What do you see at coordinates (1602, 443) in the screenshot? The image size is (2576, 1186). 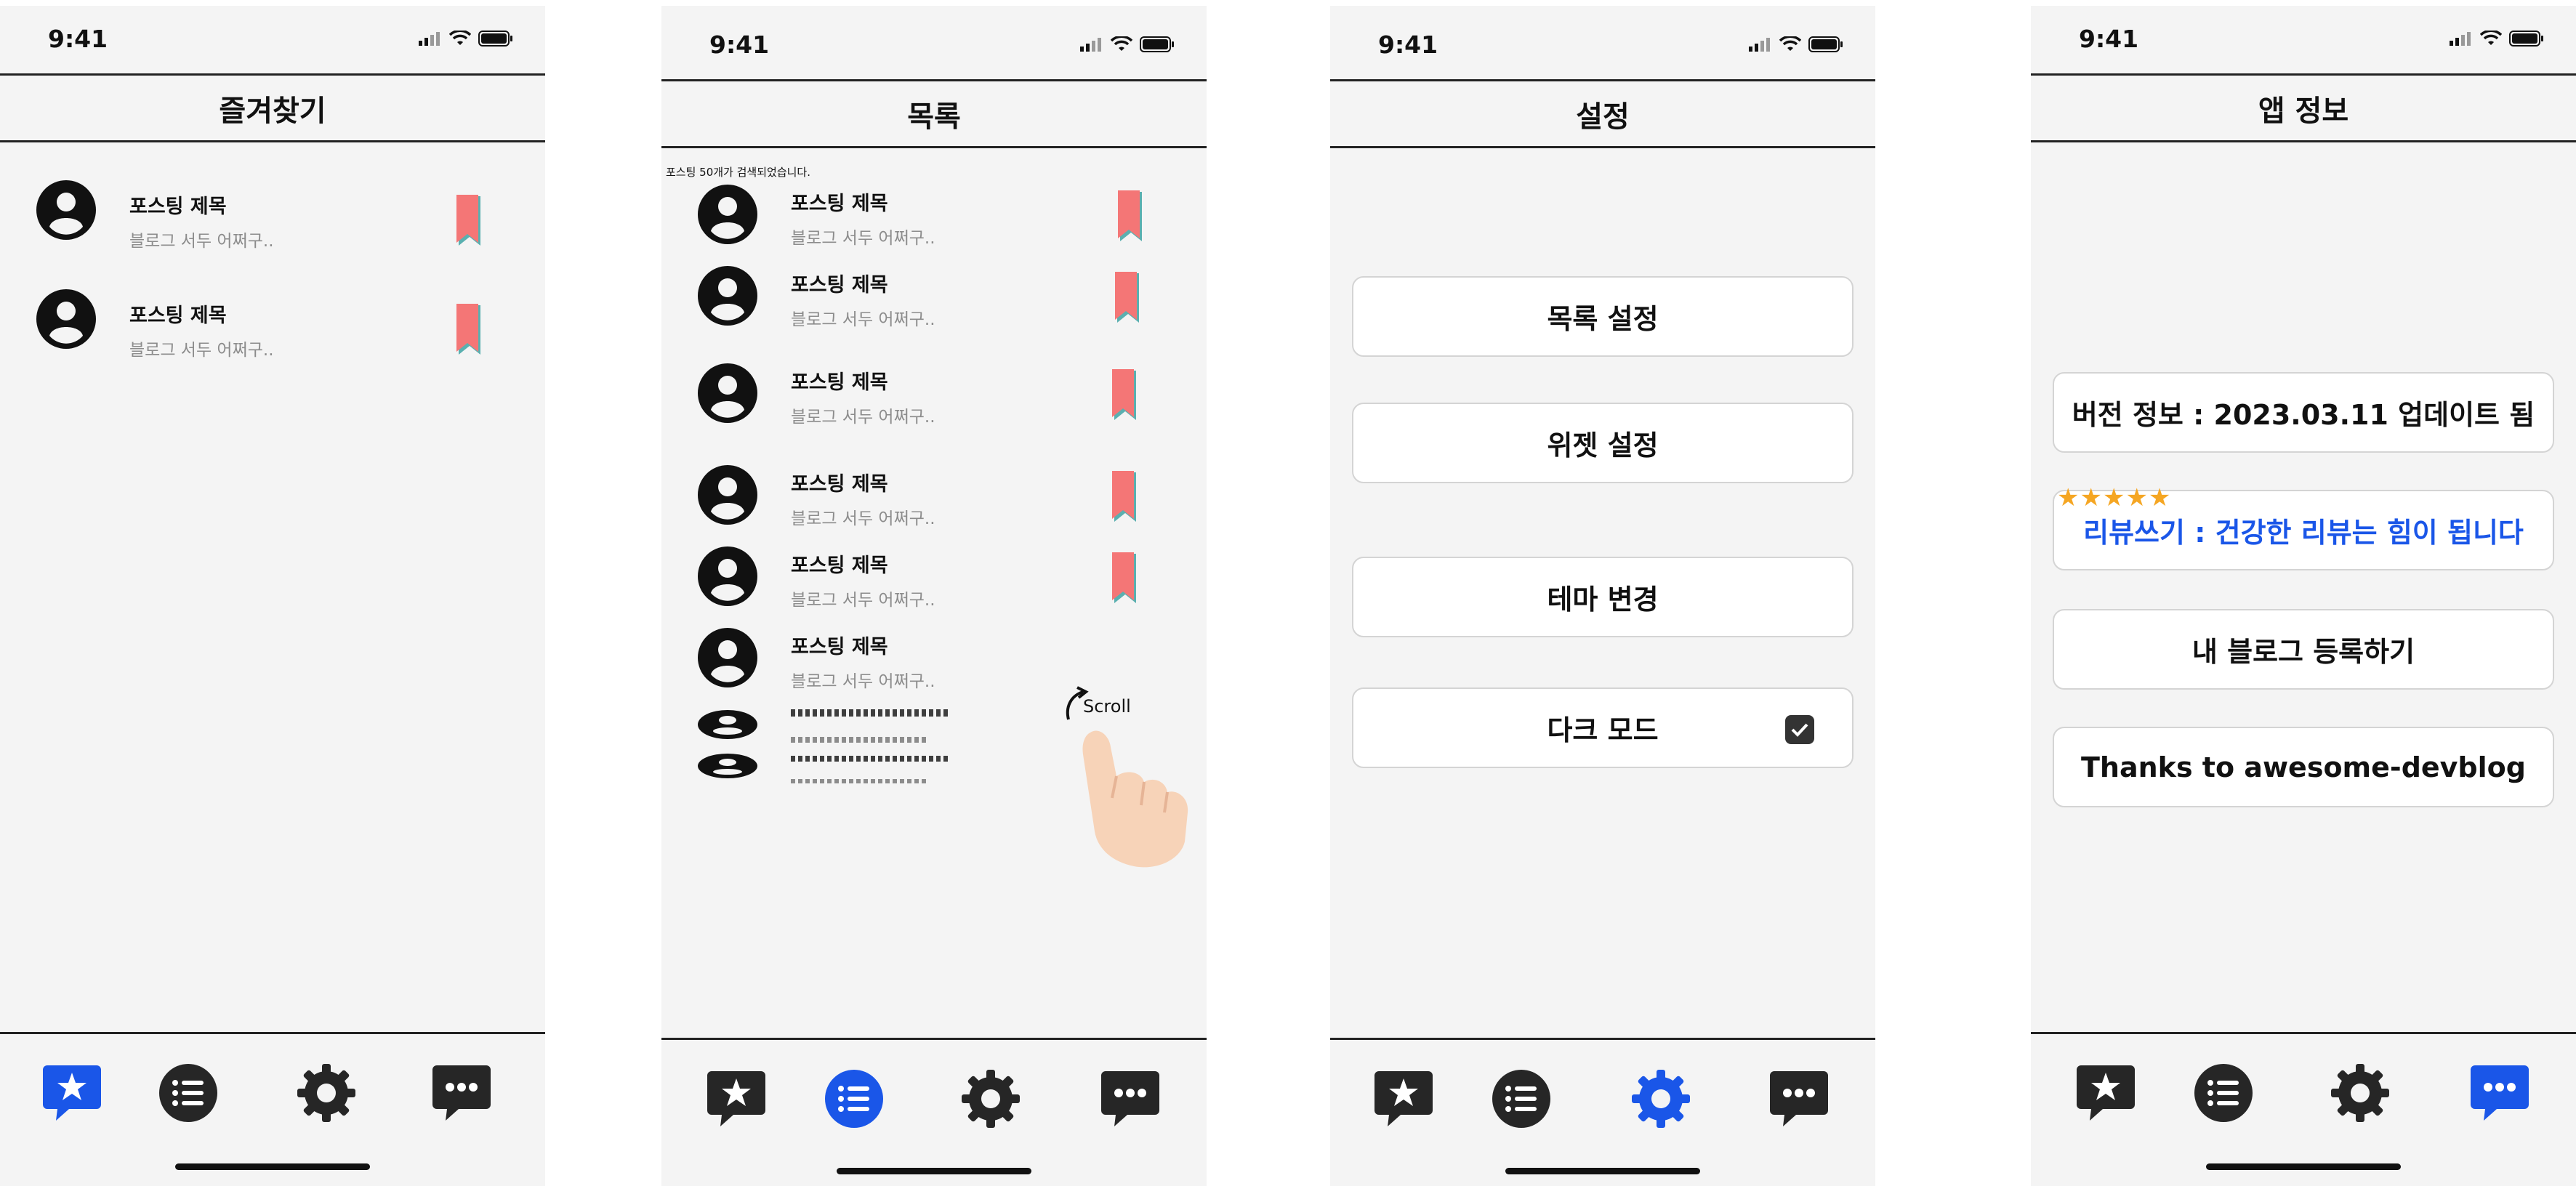 I see `widget-settings-button: 위젯 설정` at bounding box center [1602, 443].